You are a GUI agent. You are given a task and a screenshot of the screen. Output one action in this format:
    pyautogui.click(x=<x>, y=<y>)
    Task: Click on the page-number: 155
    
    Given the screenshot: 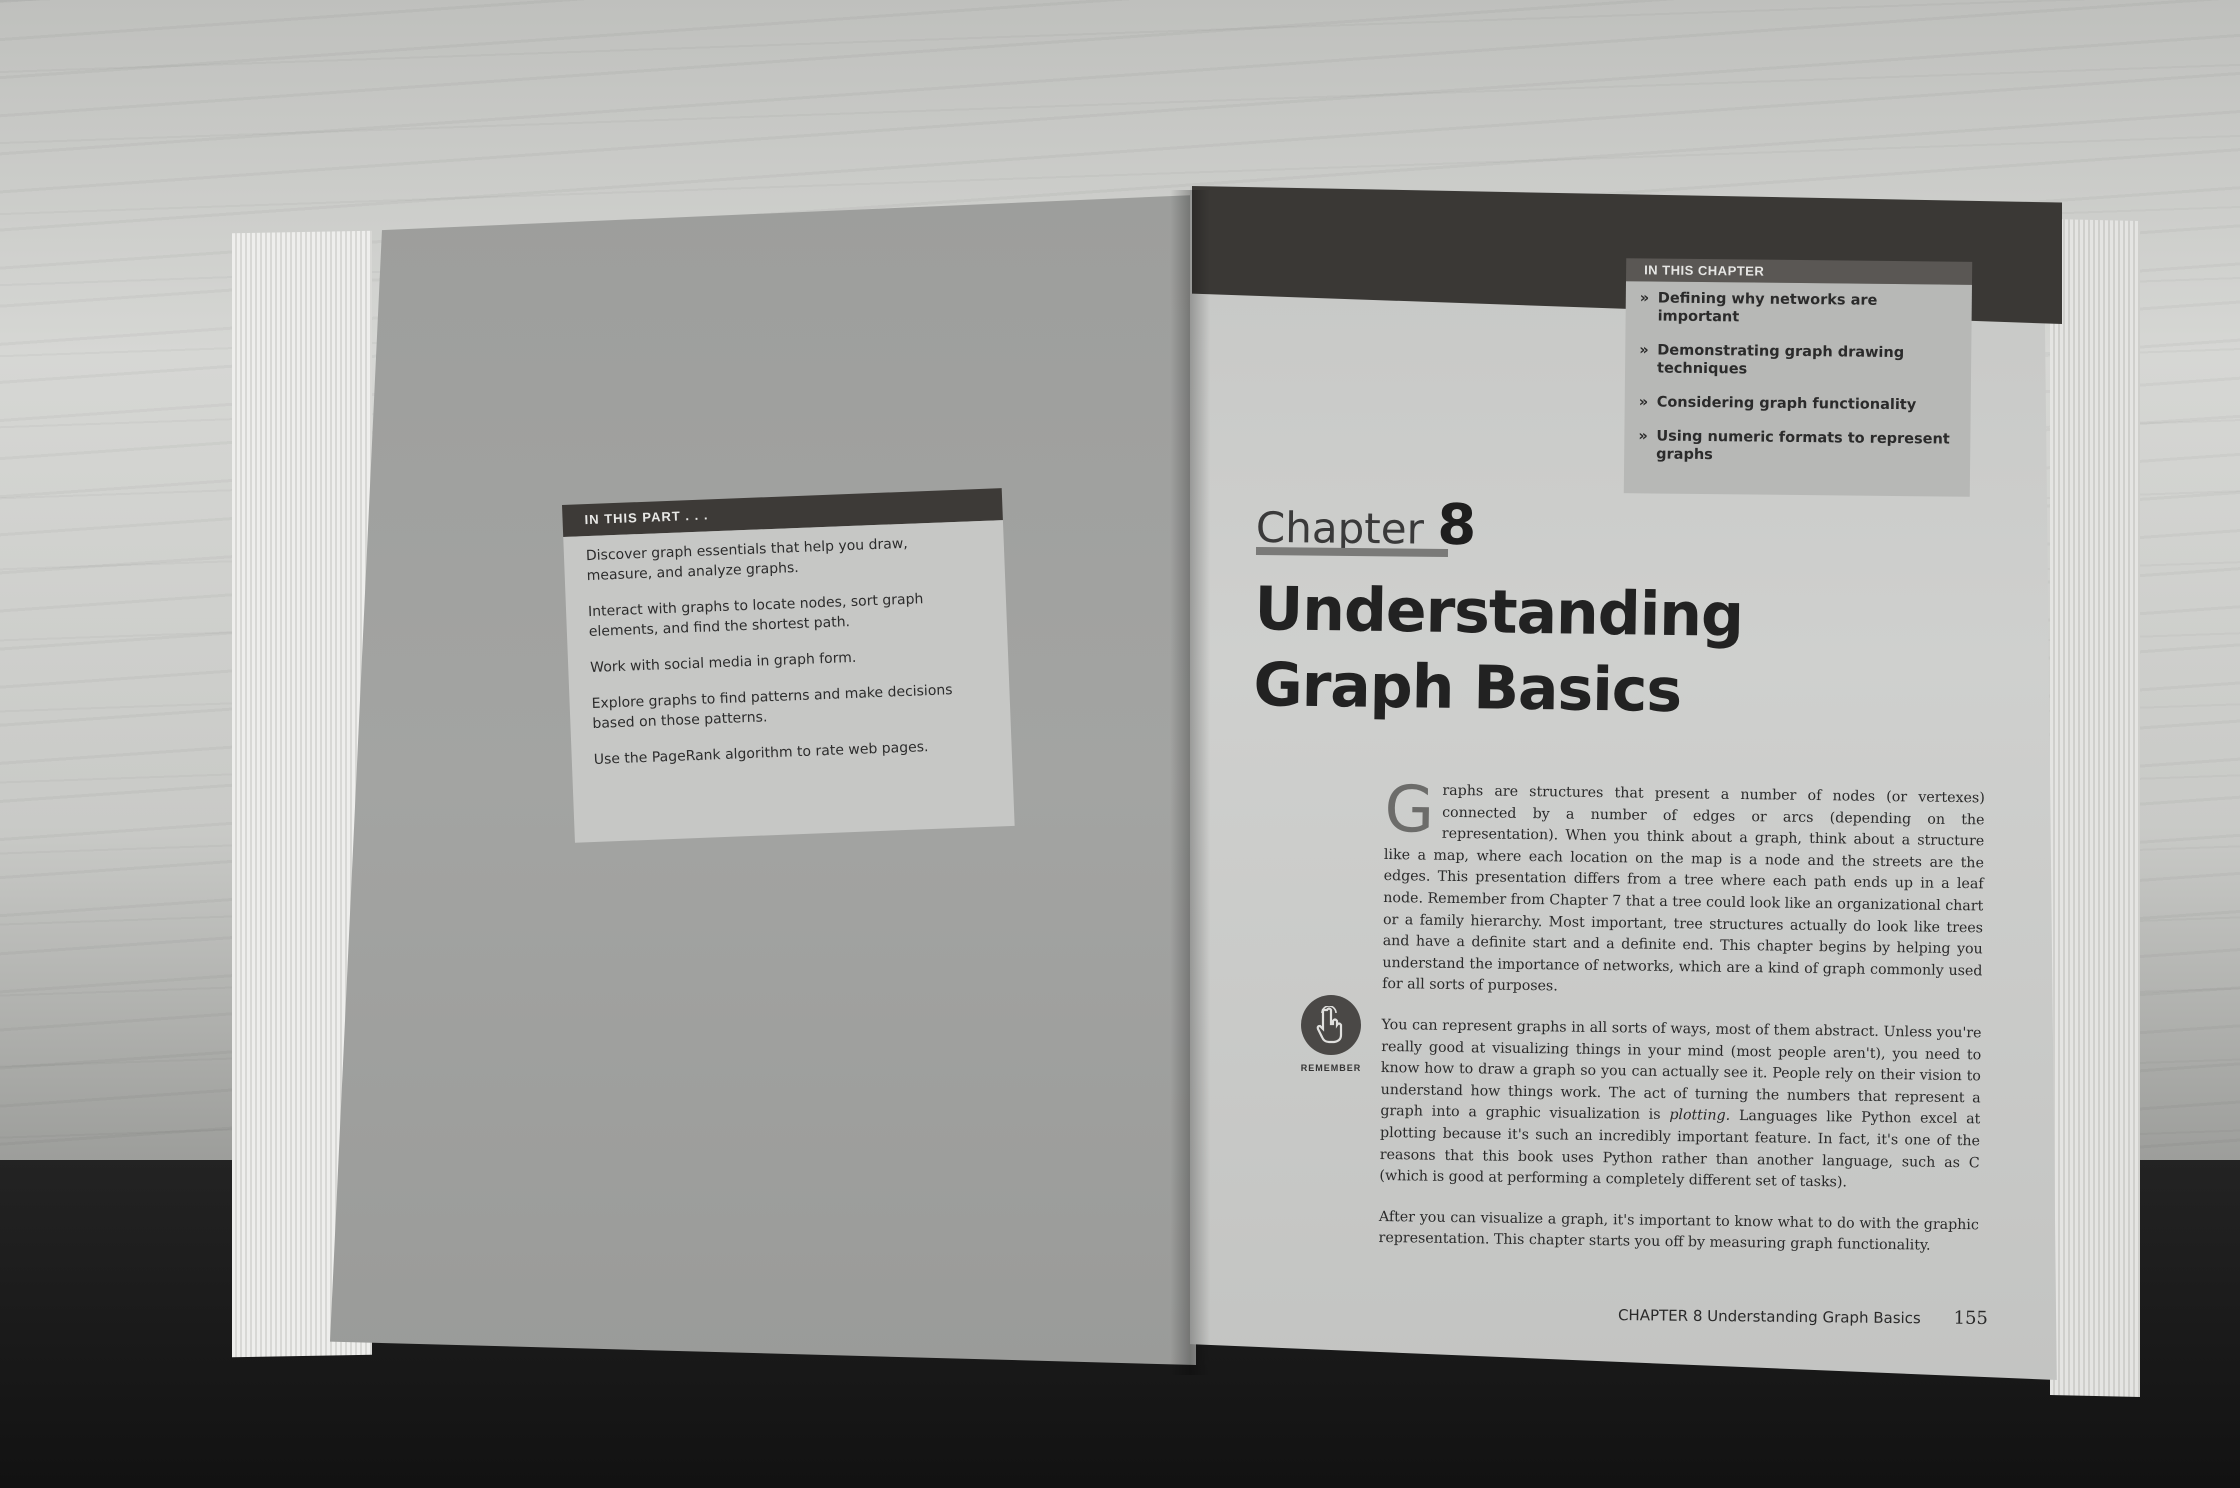 What is the action you would take?
    pyautogui.click(x=1971, y=1318)
    